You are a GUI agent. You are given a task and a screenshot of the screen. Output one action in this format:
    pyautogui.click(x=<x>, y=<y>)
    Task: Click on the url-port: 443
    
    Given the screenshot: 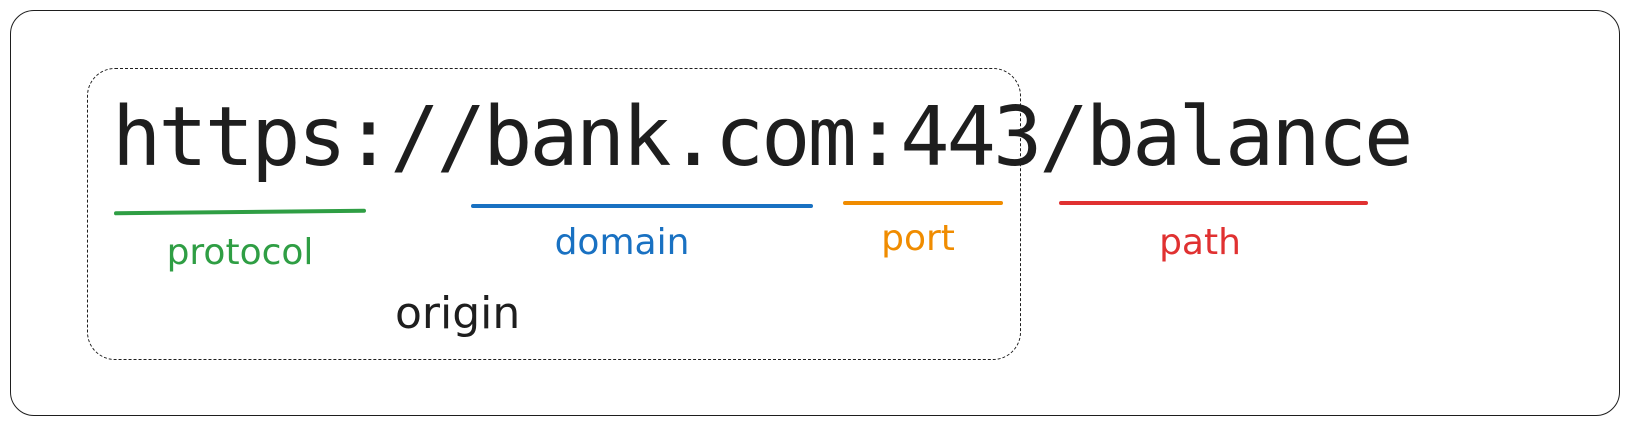 What is the action you would take?
    pyautogui.click(x=971, y=137)
    